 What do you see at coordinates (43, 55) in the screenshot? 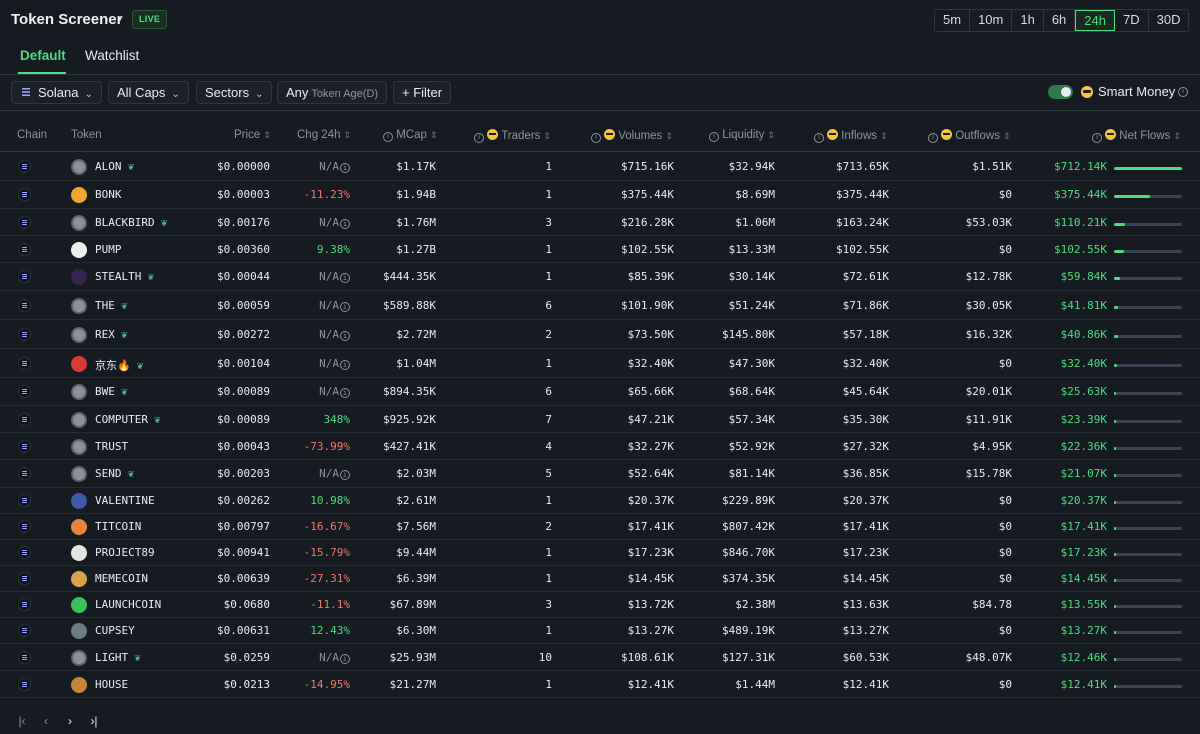
I see `tab-default: Default` at bounding box center [43, 55].